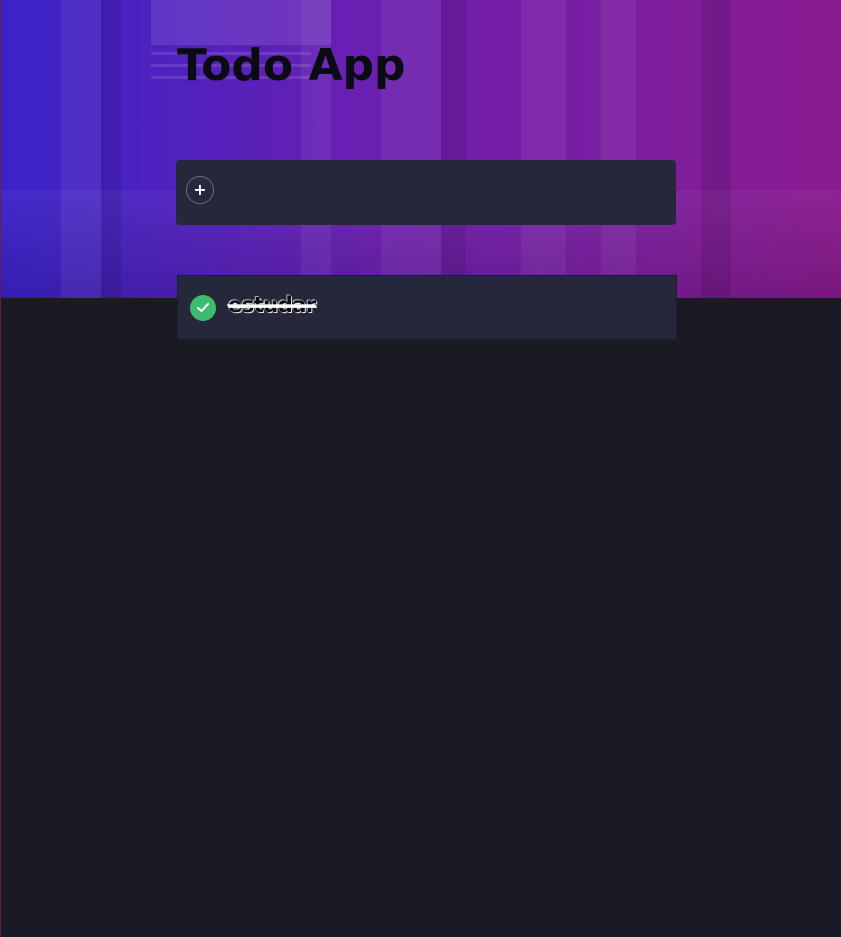  I want to click on plus-icon: +, so click(200, 189).